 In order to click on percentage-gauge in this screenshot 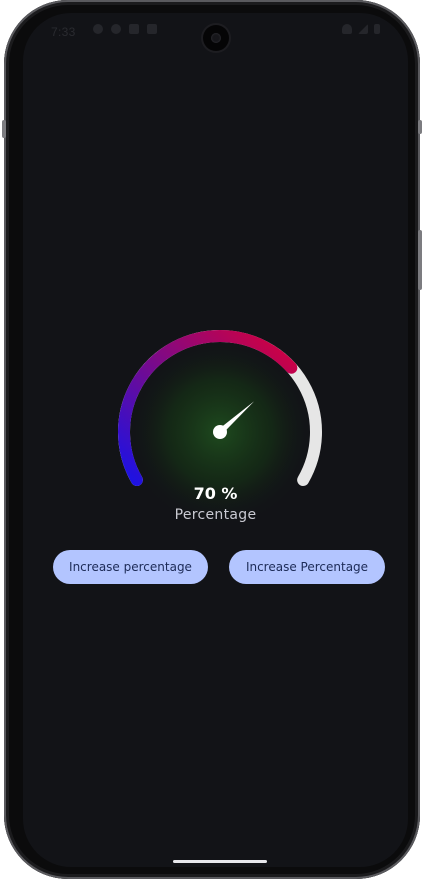, I will do `click(220, 428)`.